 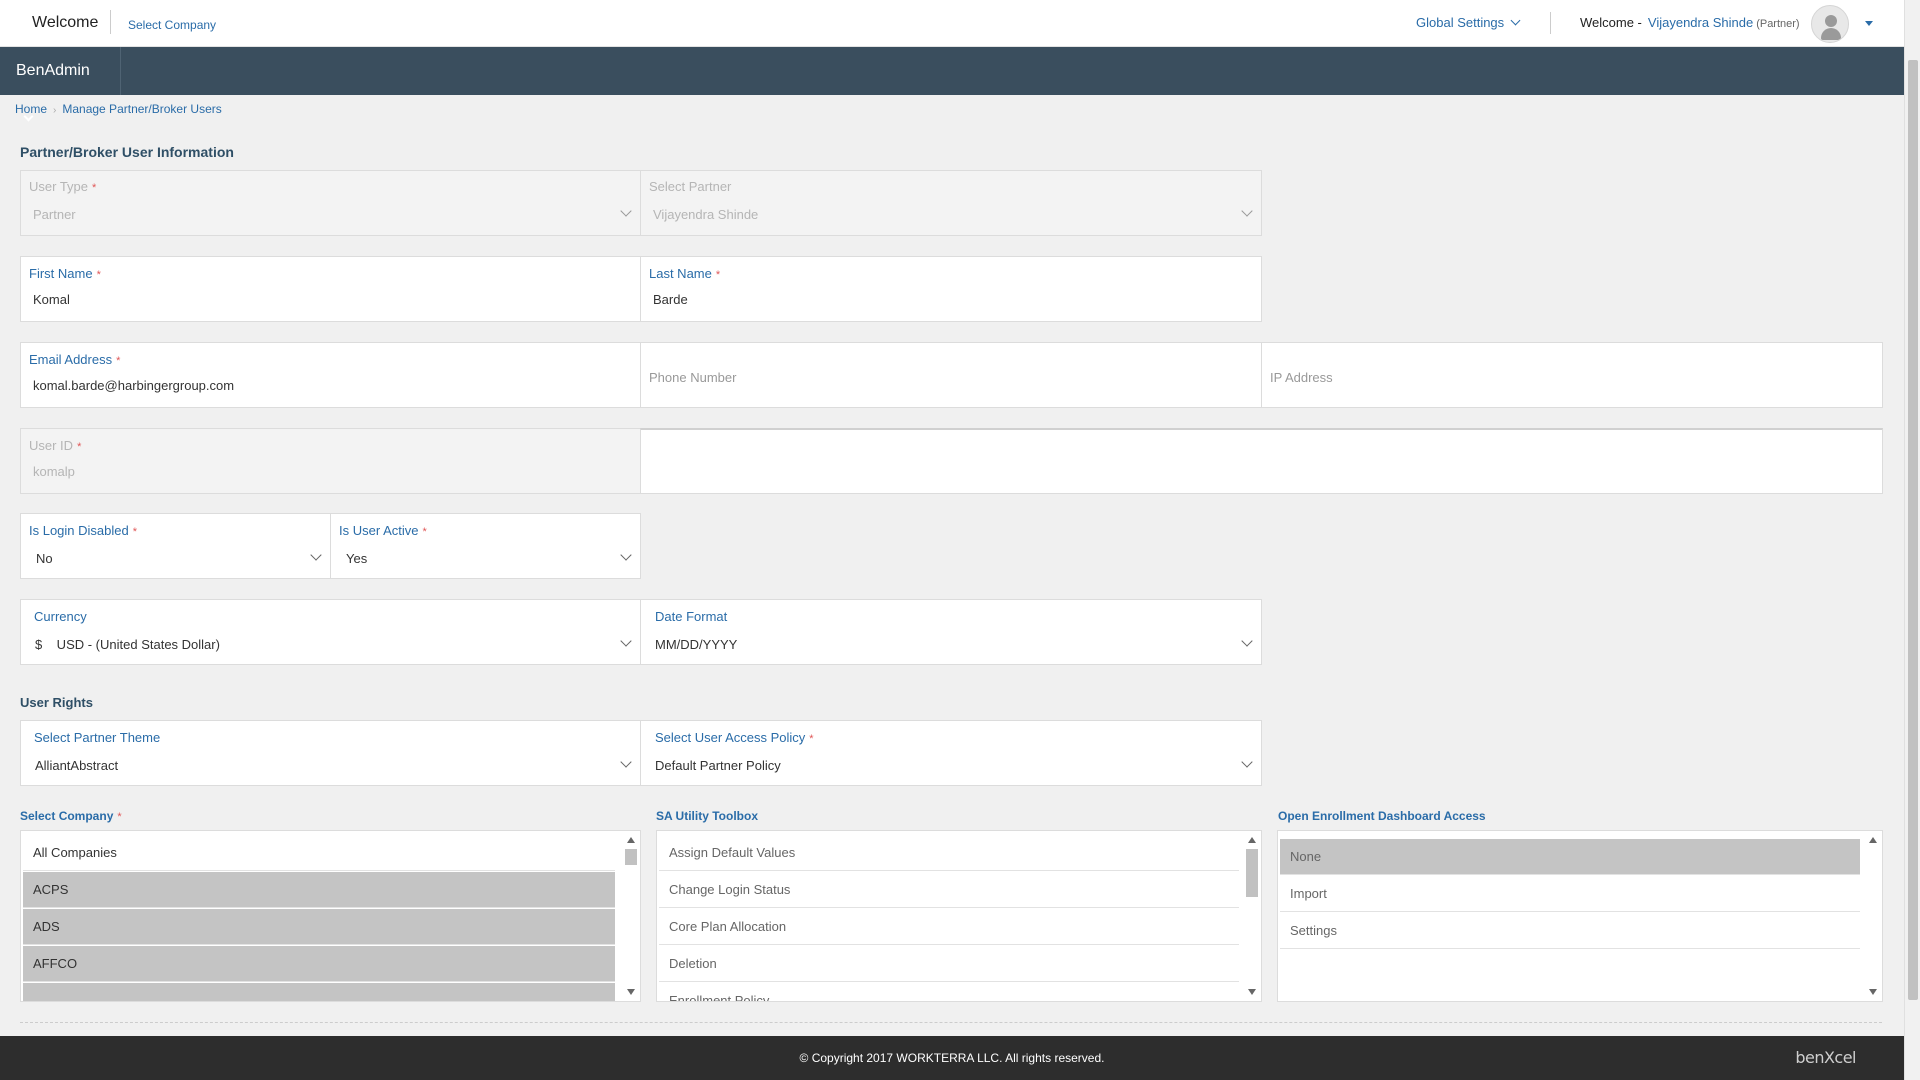 I want to click on list-item: ADS, so click(x=319, y=927).